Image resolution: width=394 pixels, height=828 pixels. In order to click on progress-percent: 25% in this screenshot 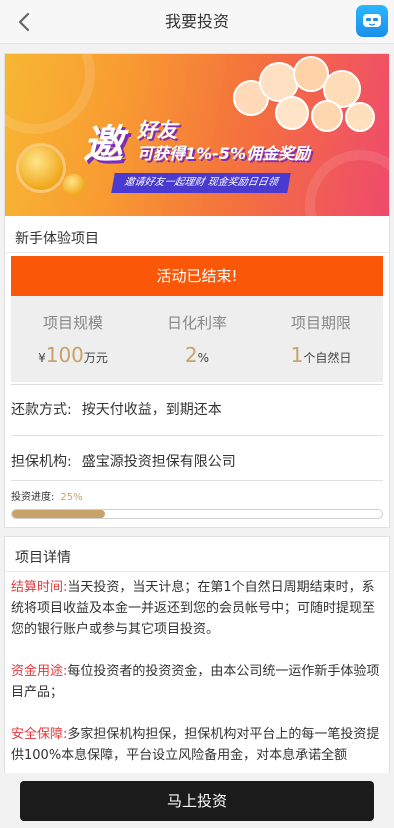, I will do `click(71, 497)`.